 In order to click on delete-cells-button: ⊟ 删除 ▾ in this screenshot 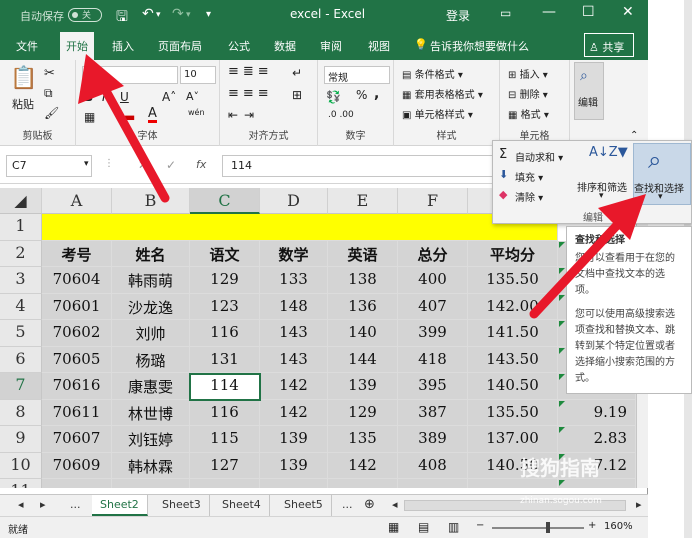, I will do `click(528, 93)`.